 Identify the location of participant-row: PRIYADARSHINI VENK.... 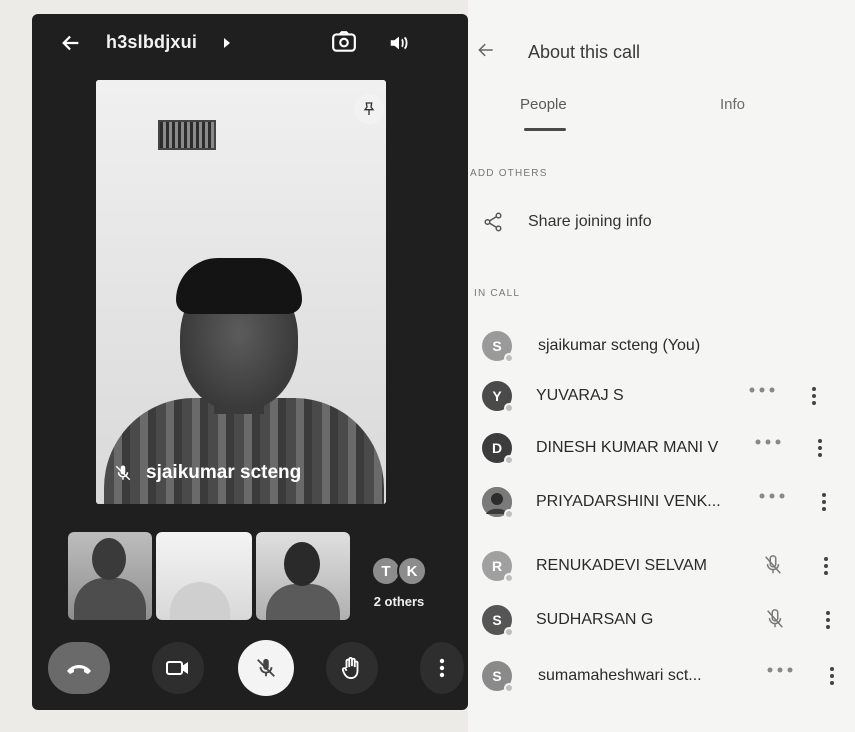
(668, 502).